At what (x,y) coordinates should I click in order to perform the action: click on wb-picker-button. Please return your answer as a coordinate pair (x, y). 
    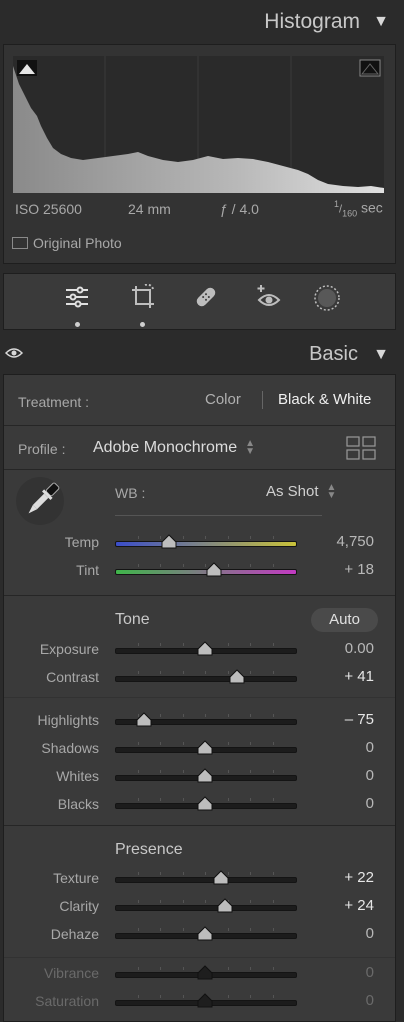
    Looking at the image, I should click on (40, 501).